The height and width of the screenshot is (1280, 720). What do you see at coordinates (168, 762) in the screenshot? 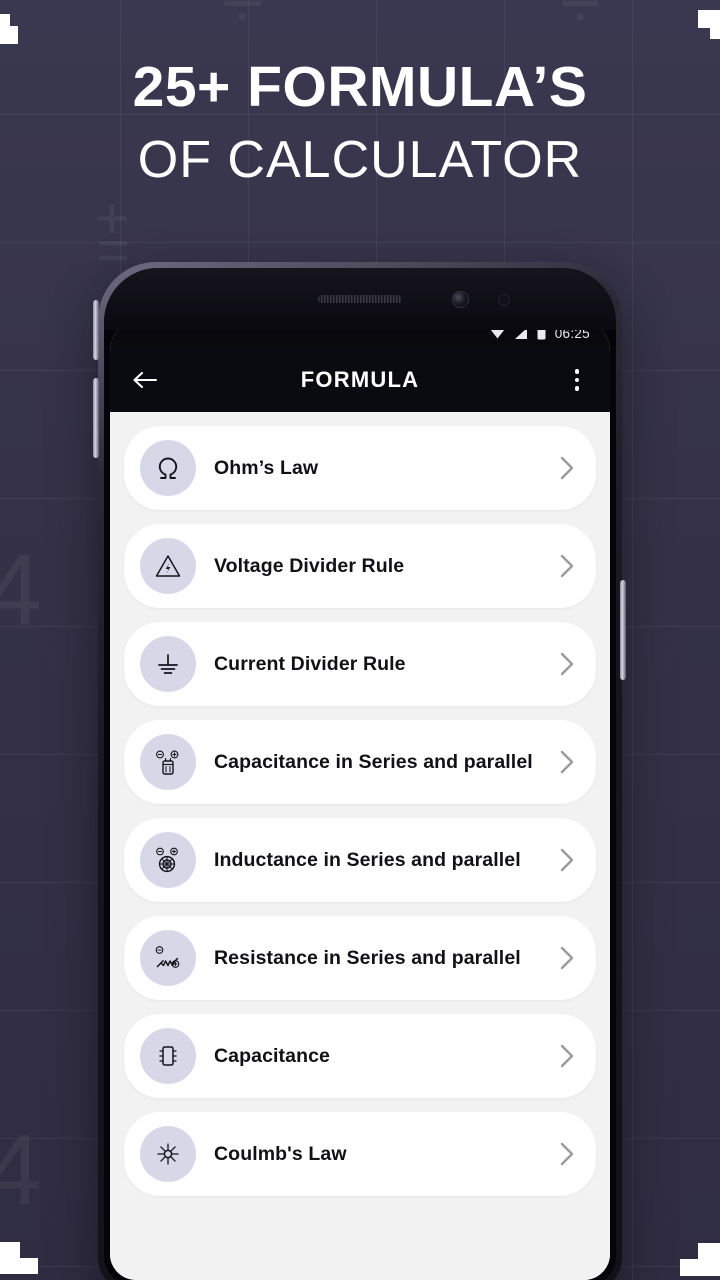
I see `capacitor-icon` at bounding box center [168, 762].